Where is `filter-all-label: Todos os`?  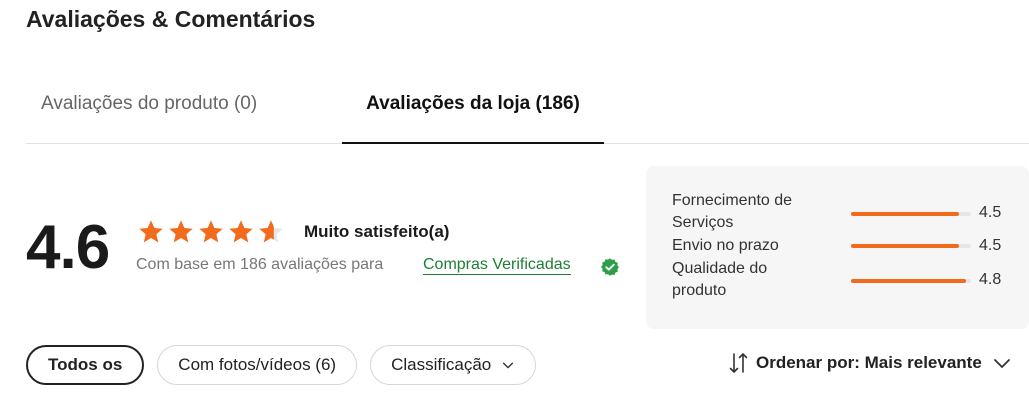
filter-all-label: Todos os is located at coordinates (85, 364).